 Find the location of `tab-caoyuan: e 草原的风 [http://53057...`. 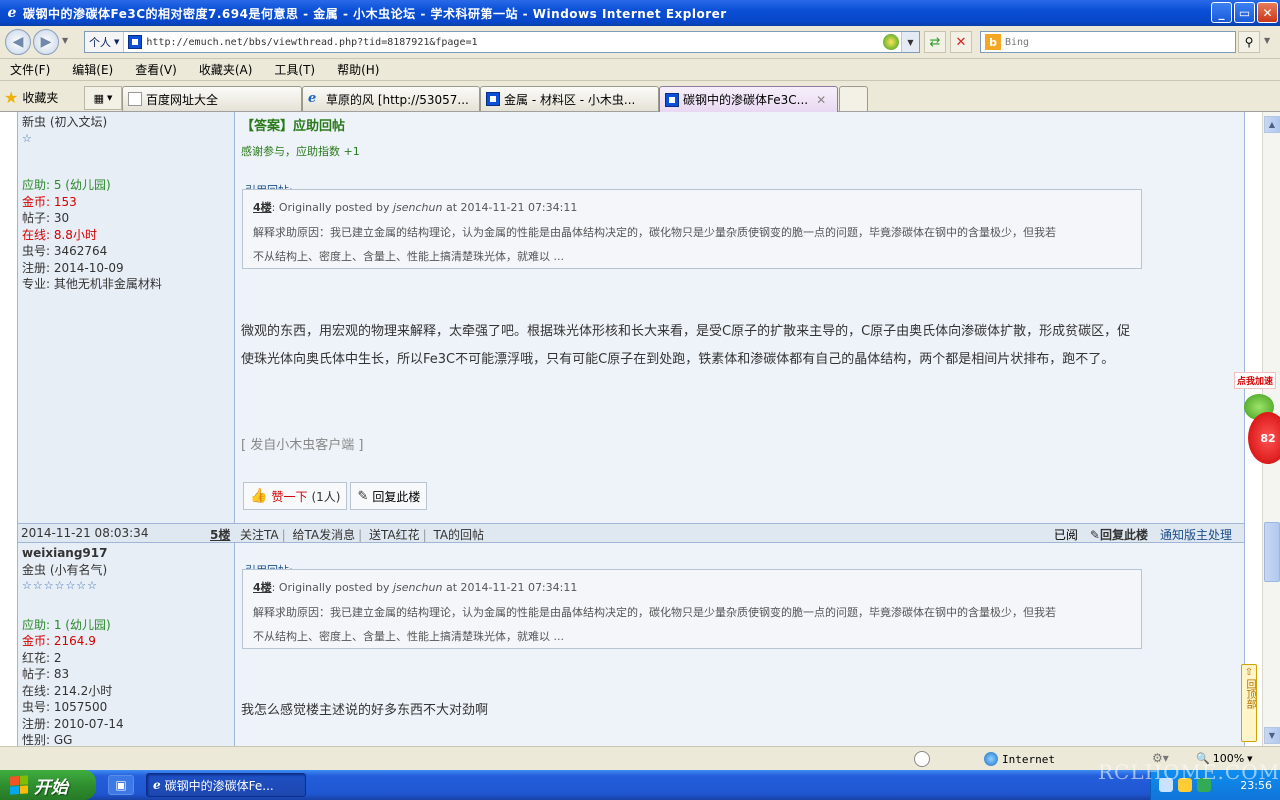

tab-caoyuan: e 草原的风 [http://53057... is located at coordinates (391, 98).